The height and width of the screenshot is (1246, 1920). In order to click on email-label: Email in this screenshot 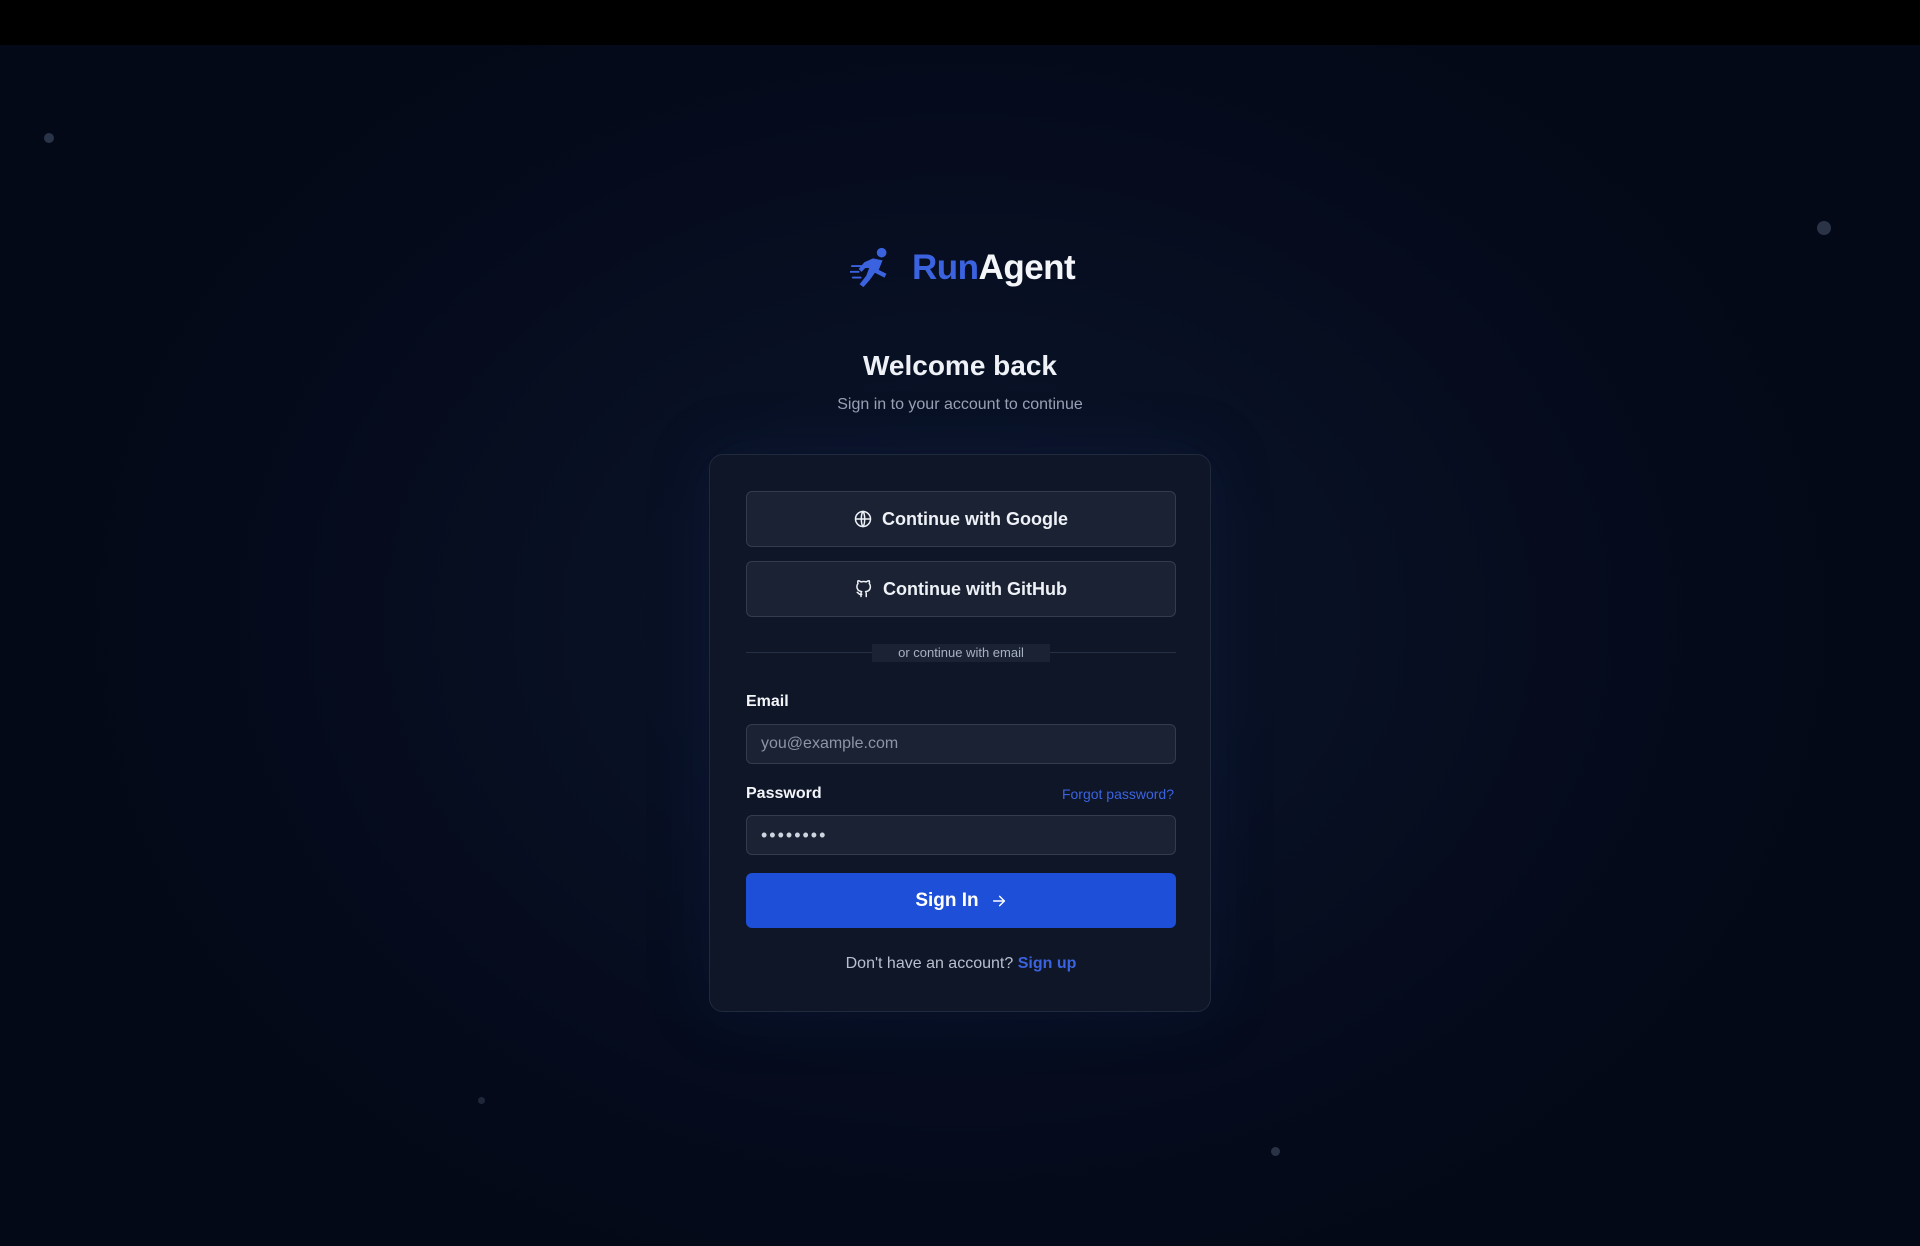, I will do `click(767, 701)`.